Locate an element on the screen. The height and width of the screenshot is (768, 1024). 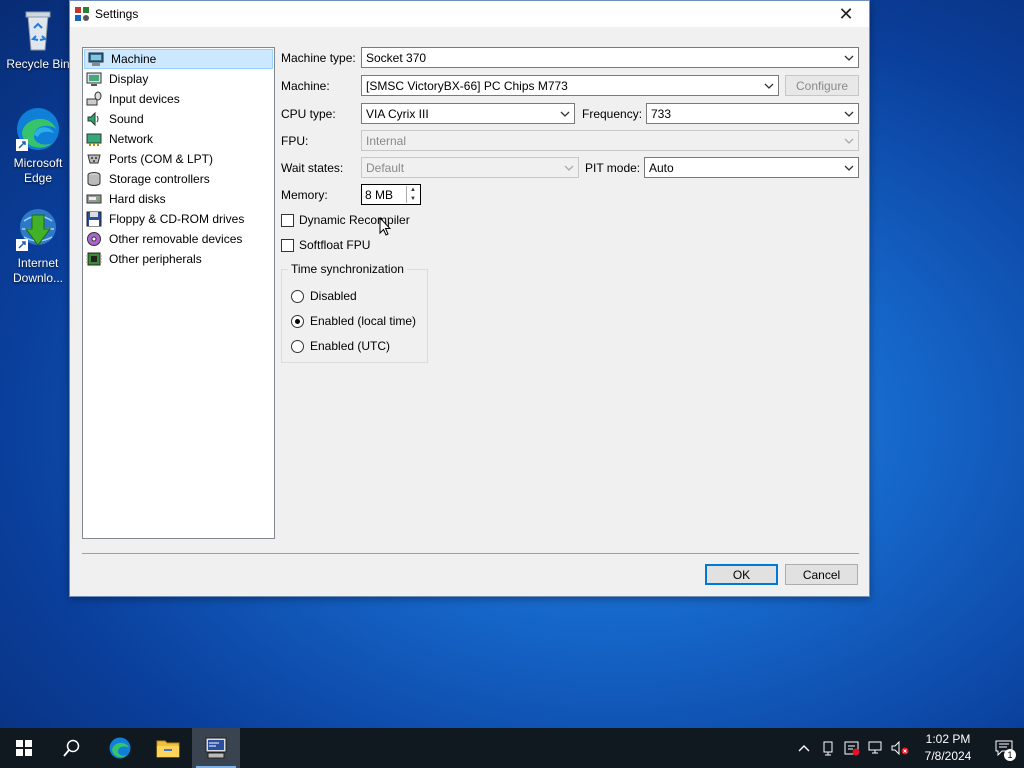
radio-disabled: Disabled is located at coordinates (324, 296).